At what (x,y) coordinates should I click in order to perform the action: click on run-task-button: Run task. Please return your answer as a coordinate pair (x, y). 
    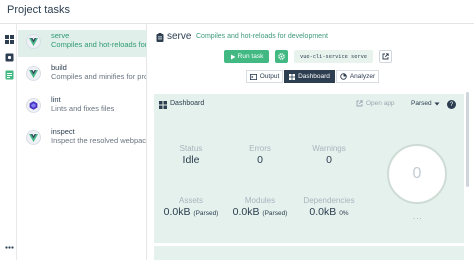
    Looking at the image, I should click on (246, 56).